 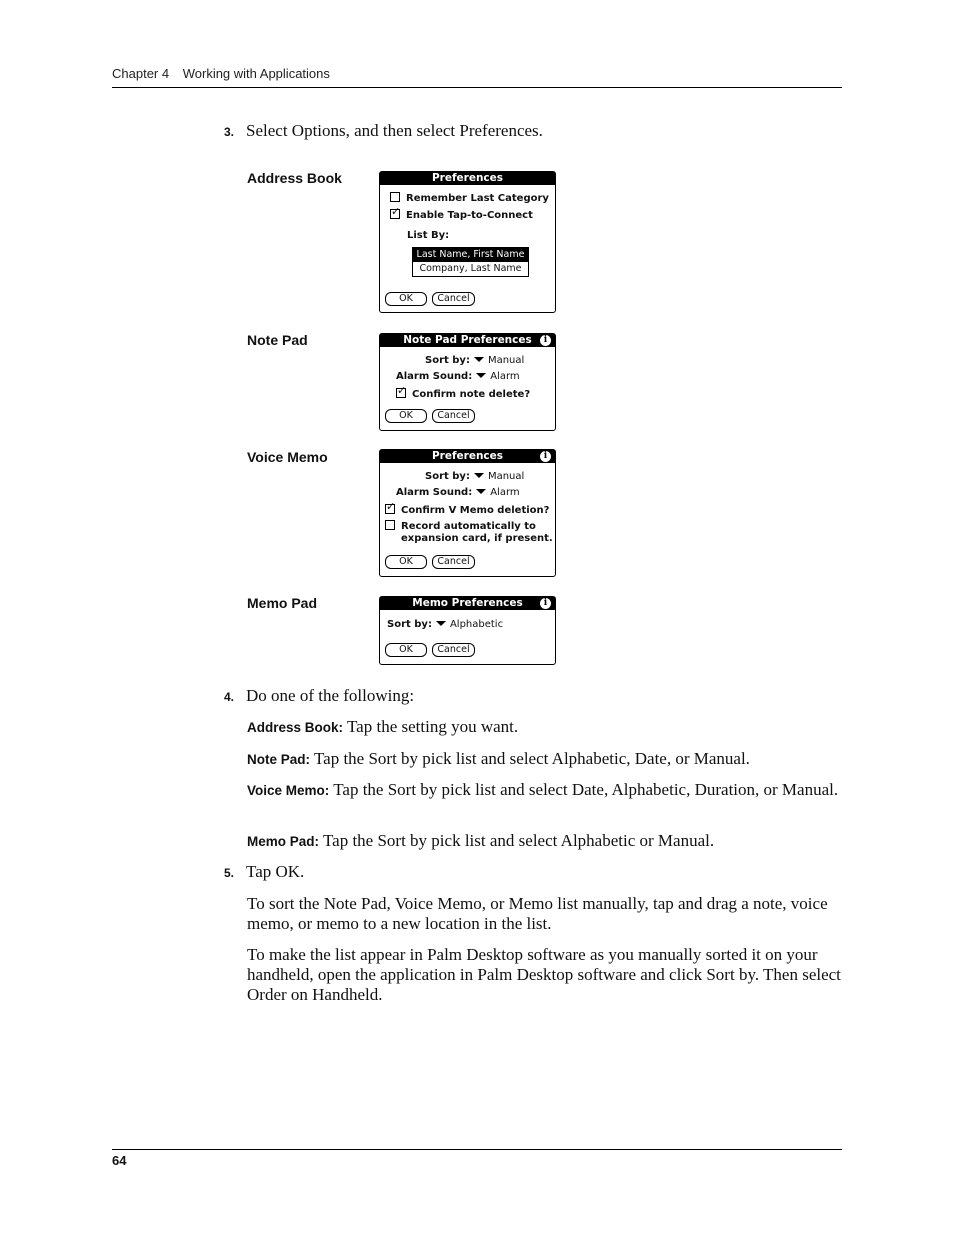 What do you see at coordinates (460, 526) in the screenshot?
I see `record-automatically-checkbox: Record automatically to` at bounding box center [460, 526].